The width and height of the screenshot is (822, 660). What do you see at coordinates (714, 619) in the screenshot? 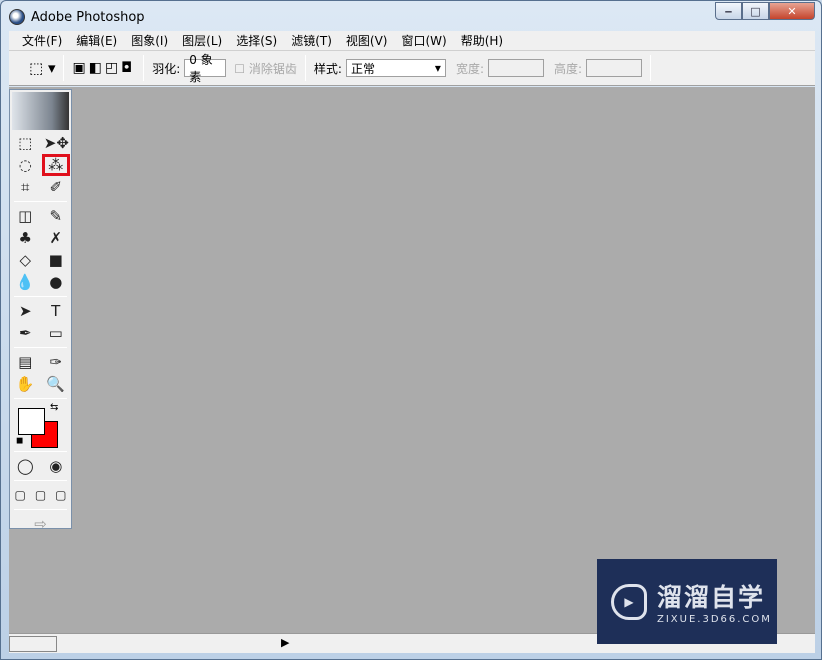
I see `watermark-url: ZIXUE.3D66.COM` at bounding box center [714, 619].